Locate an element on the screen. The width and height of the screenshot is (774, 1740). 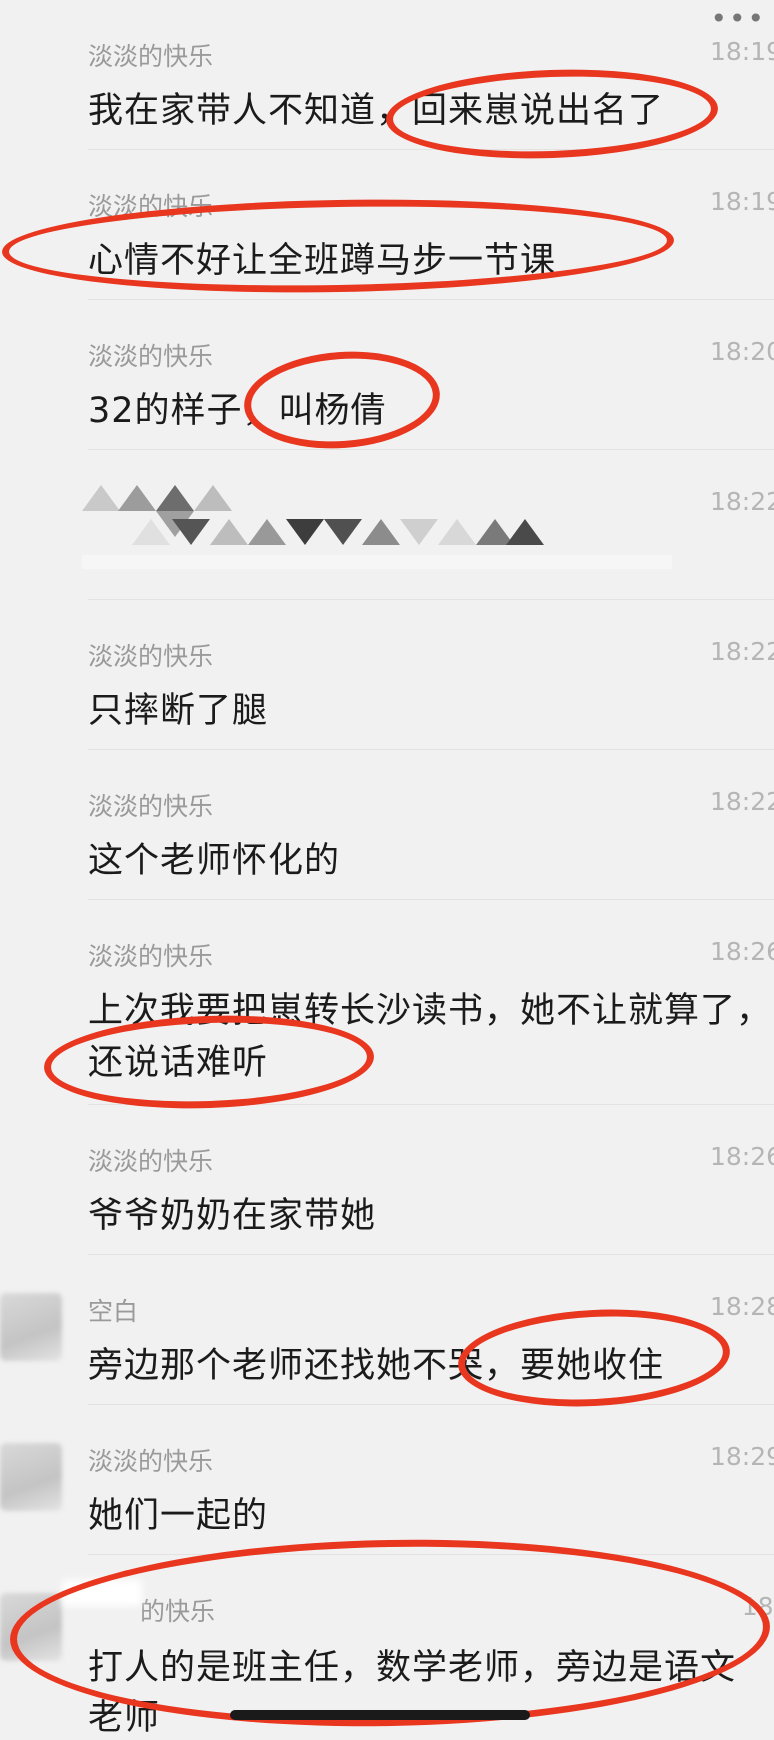
message-text: 心情不好让全班蹲马步一节课 is located at coordinates (322, 261).